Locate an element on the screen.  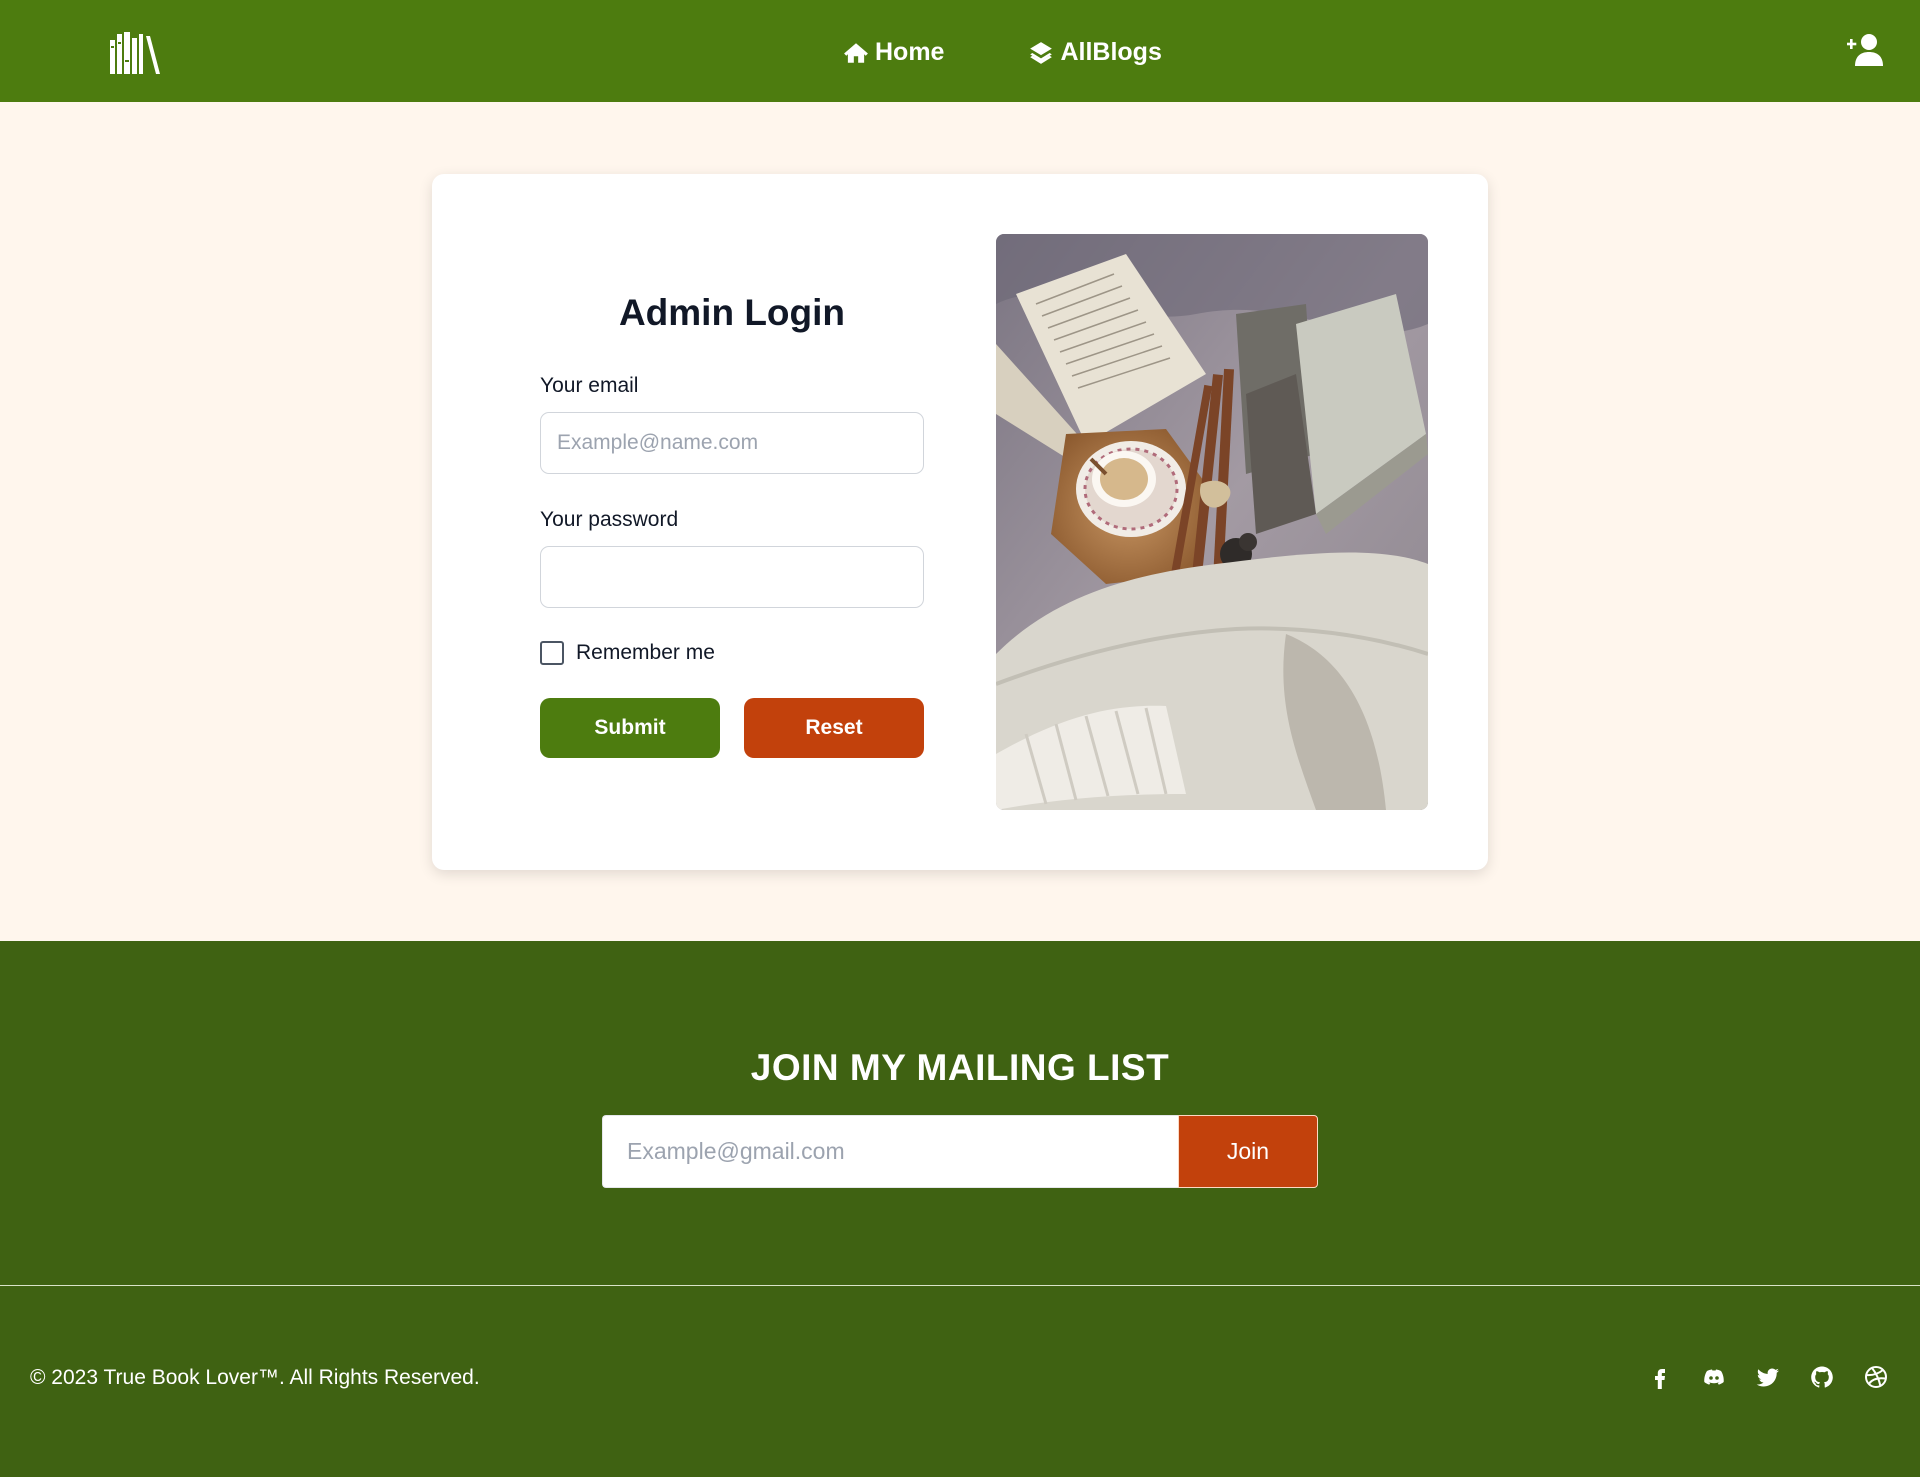
github-icon is located at coordinates (1822, 1377).